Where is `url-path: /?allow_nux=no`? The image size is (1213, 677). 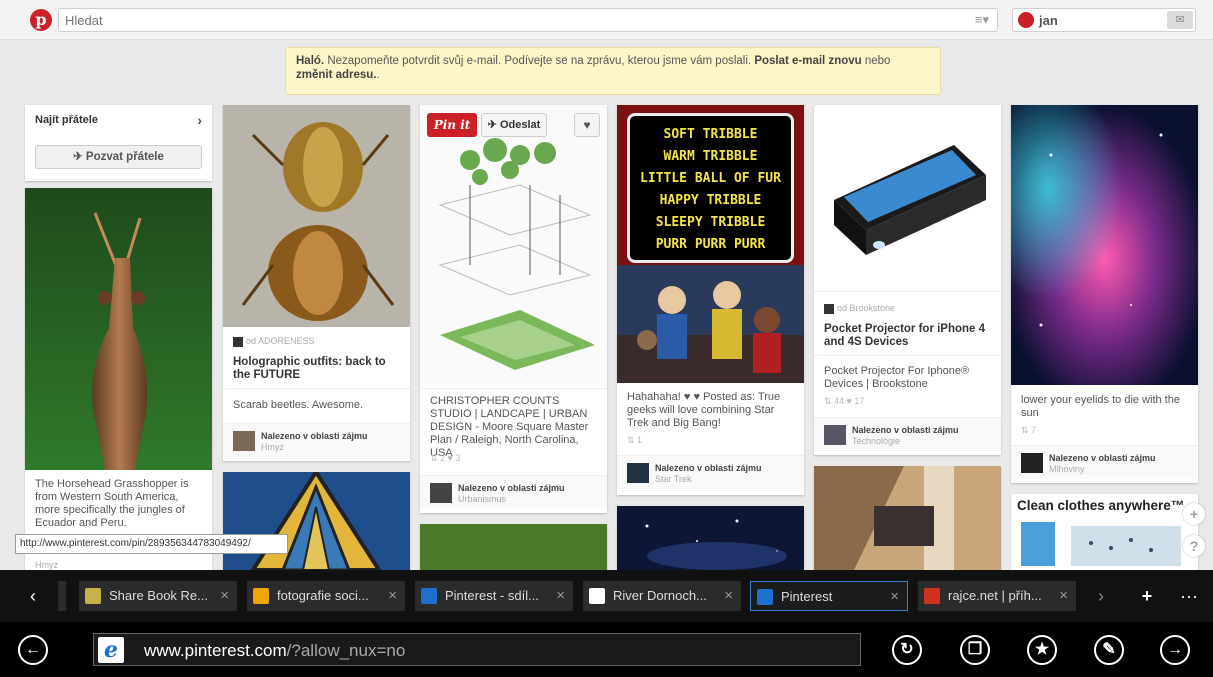
url-path: /?allow_nux=no is located at coordinates (346, 650).